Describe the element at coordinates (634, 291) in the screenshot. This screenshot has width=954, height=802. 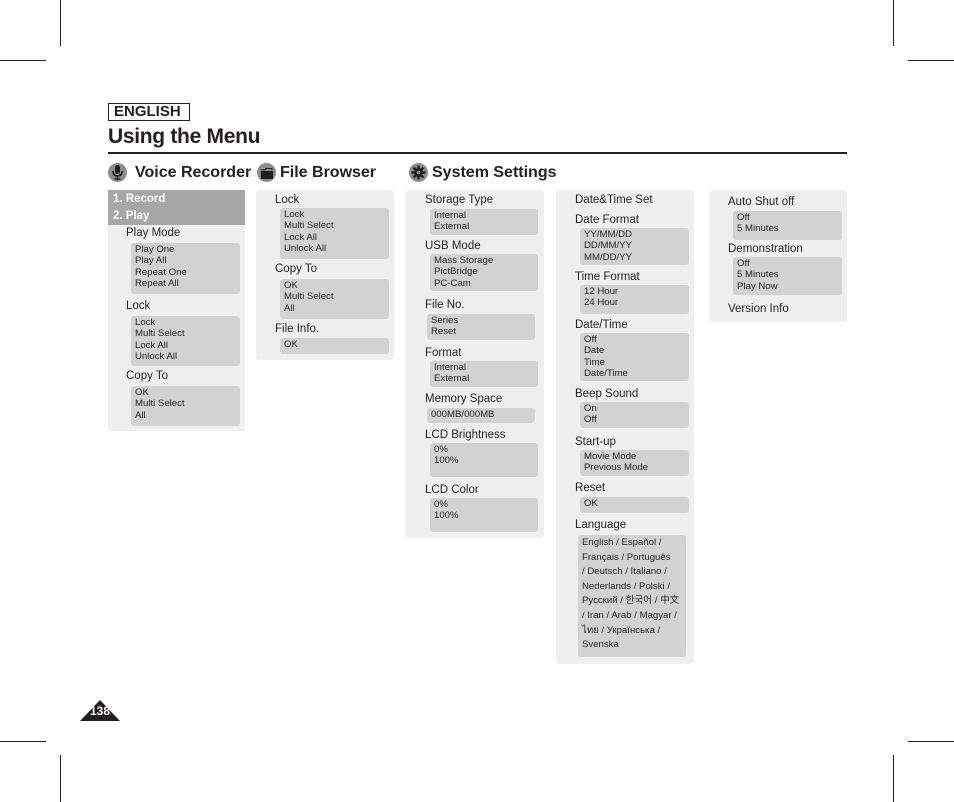
I see `option: 12 Hour` at that location.